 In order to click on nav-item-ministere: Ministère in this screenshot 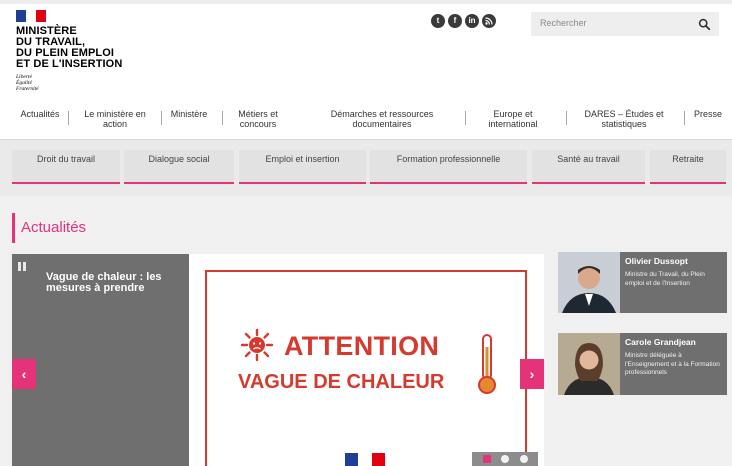, I will do `click(189, 114)`.